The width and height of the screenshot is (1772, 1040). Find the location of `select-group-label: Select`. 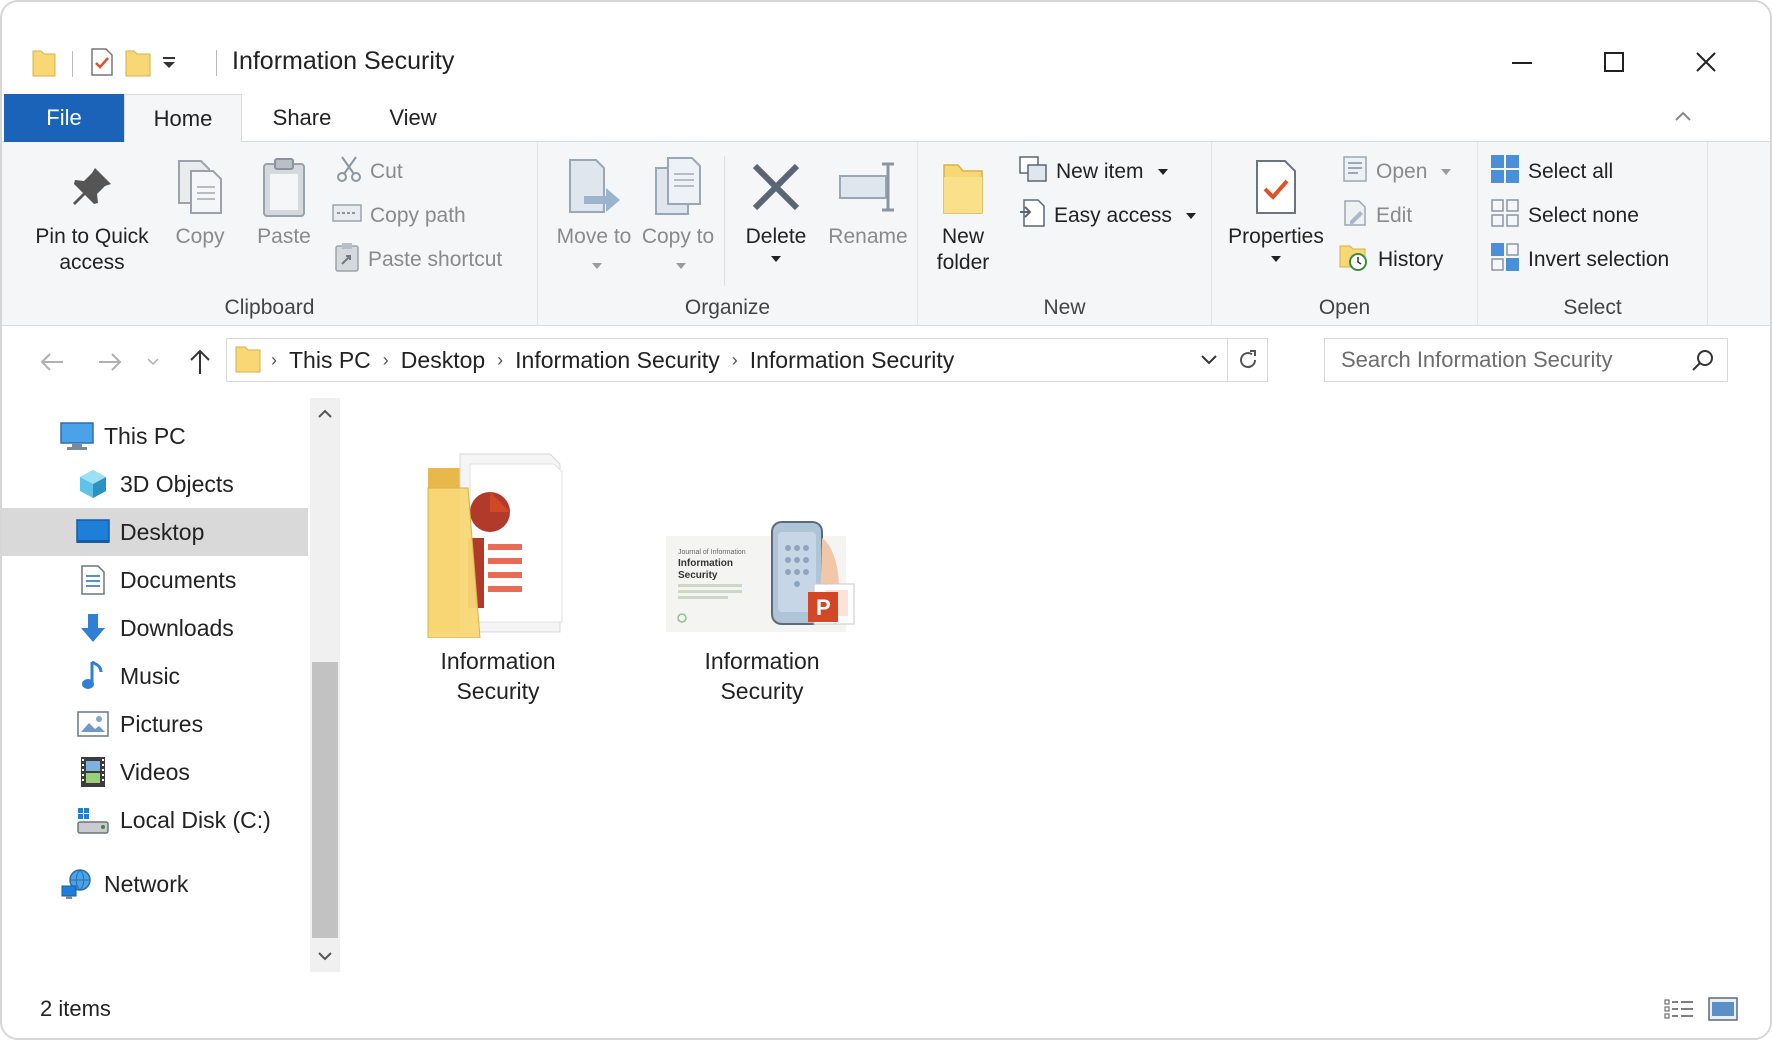

select-group-label: Select is located at coordinates (1592, 307).